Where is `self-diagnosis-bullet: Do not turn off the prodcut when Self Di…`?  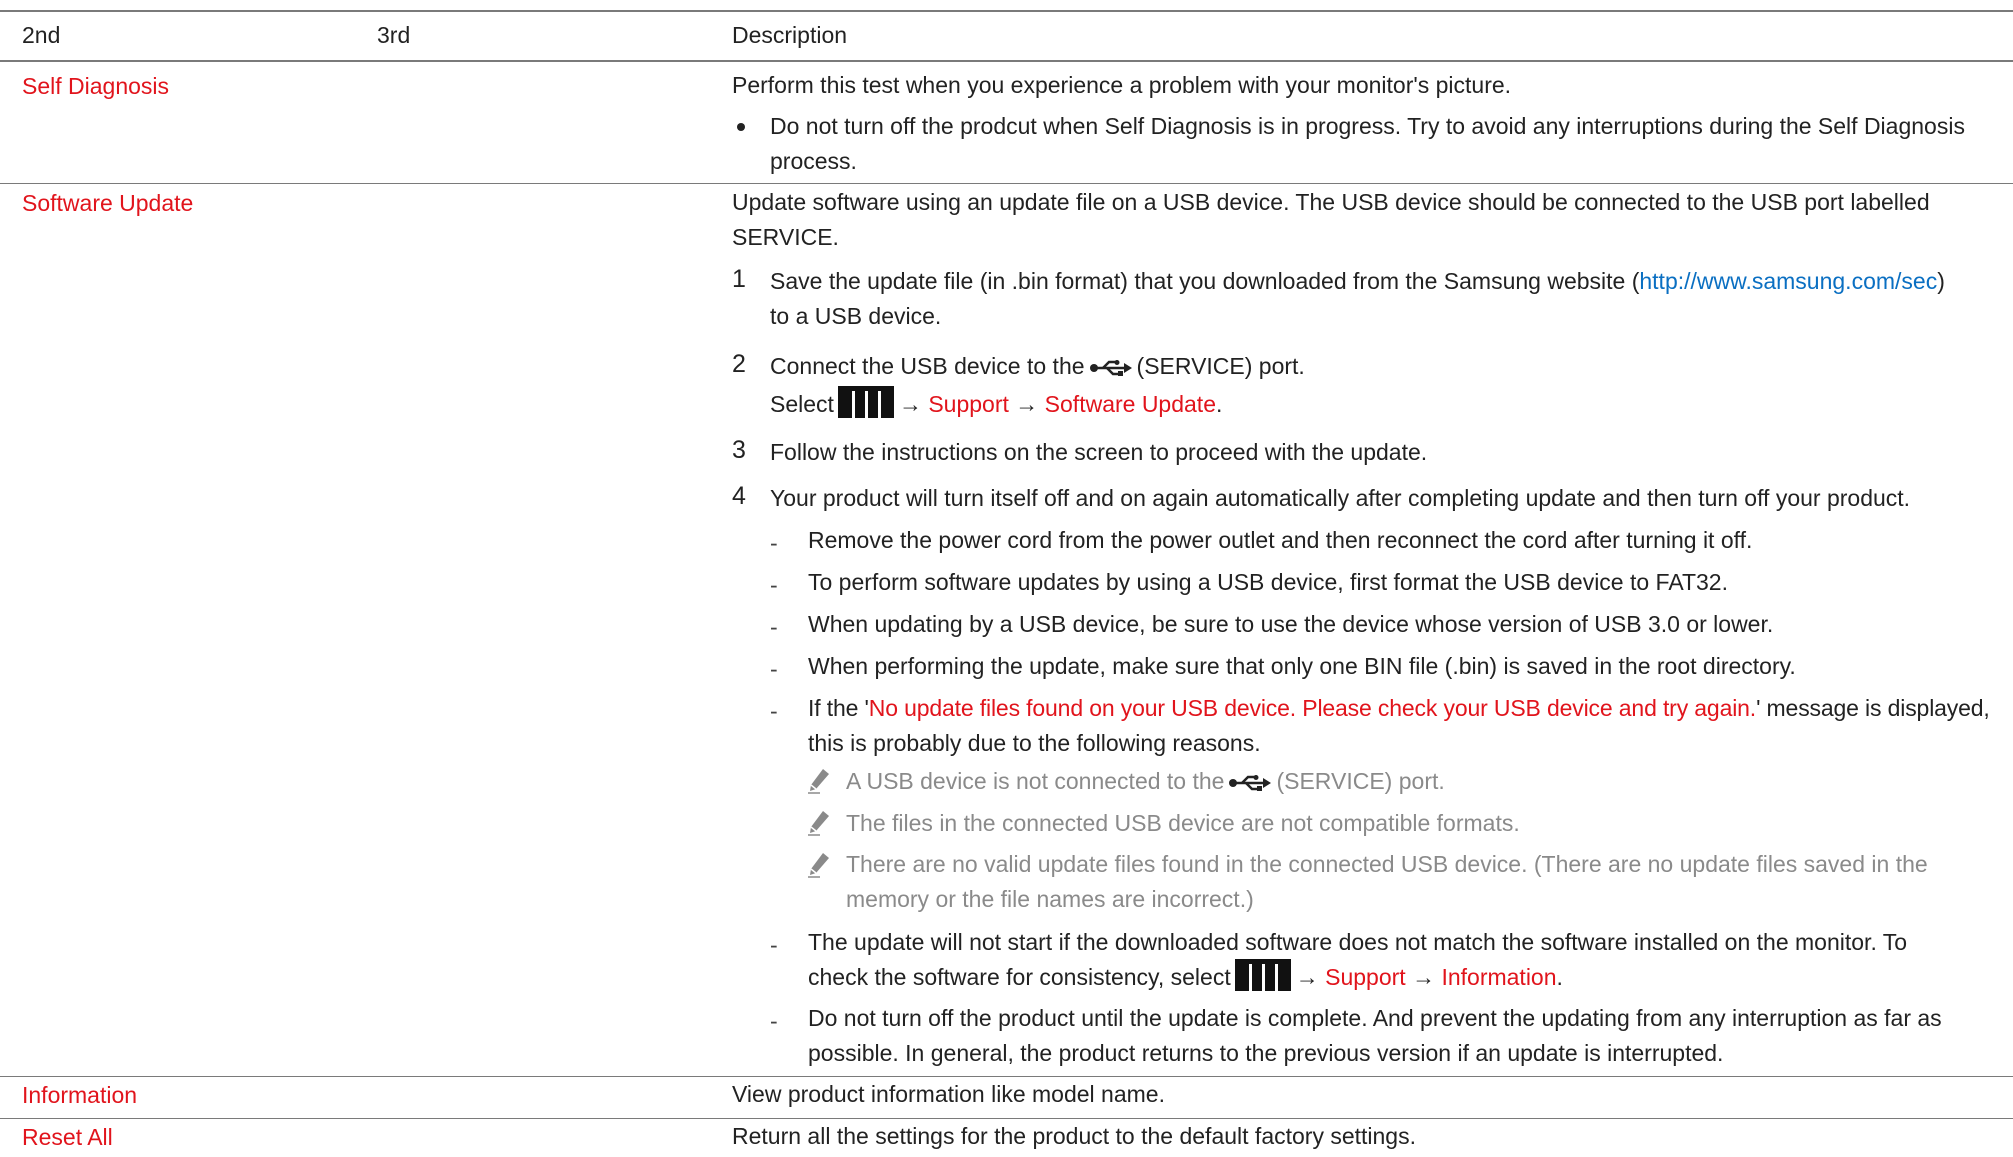
self-diagnosis-bullet: Do not turn off the prodcut when Self Di… is located at coordinates (1367, 126).